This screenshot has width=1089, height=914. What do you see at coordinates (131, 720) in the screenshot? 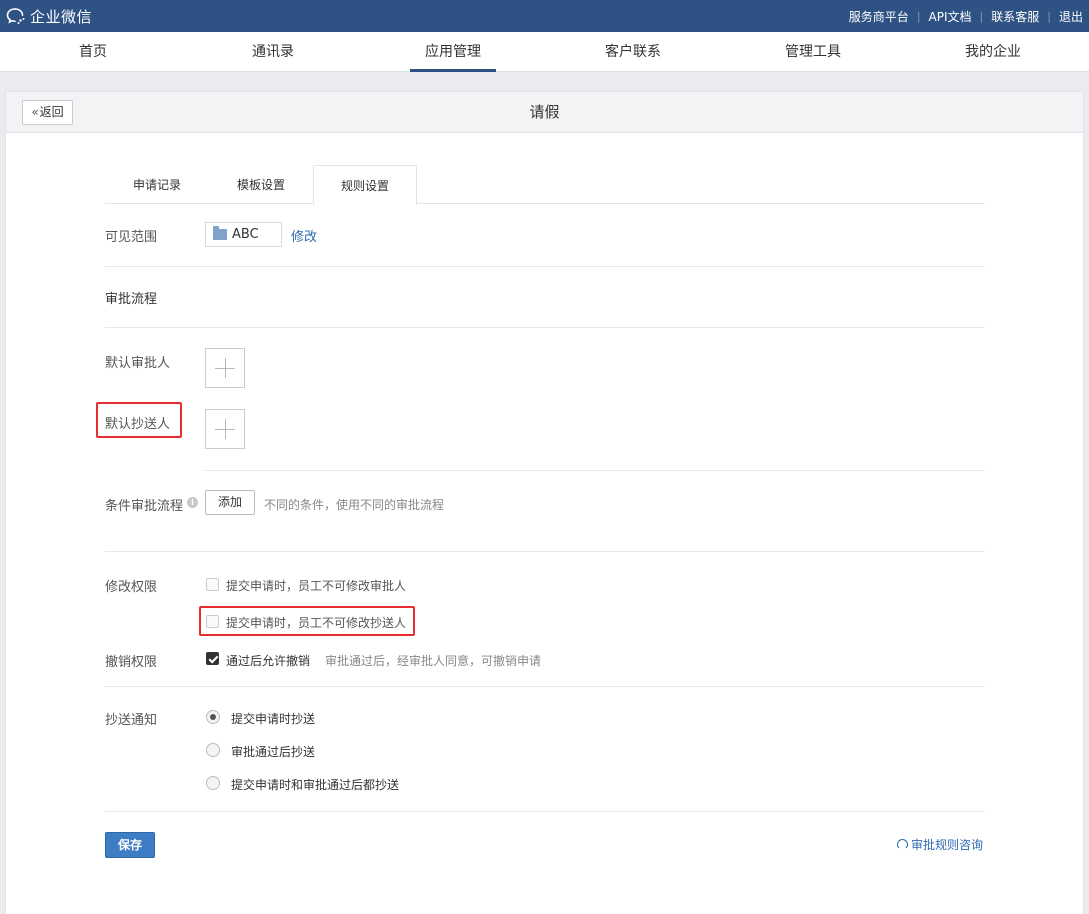
I see `cc-notify-label: 抄送通知` at bounding box center [131, 720].